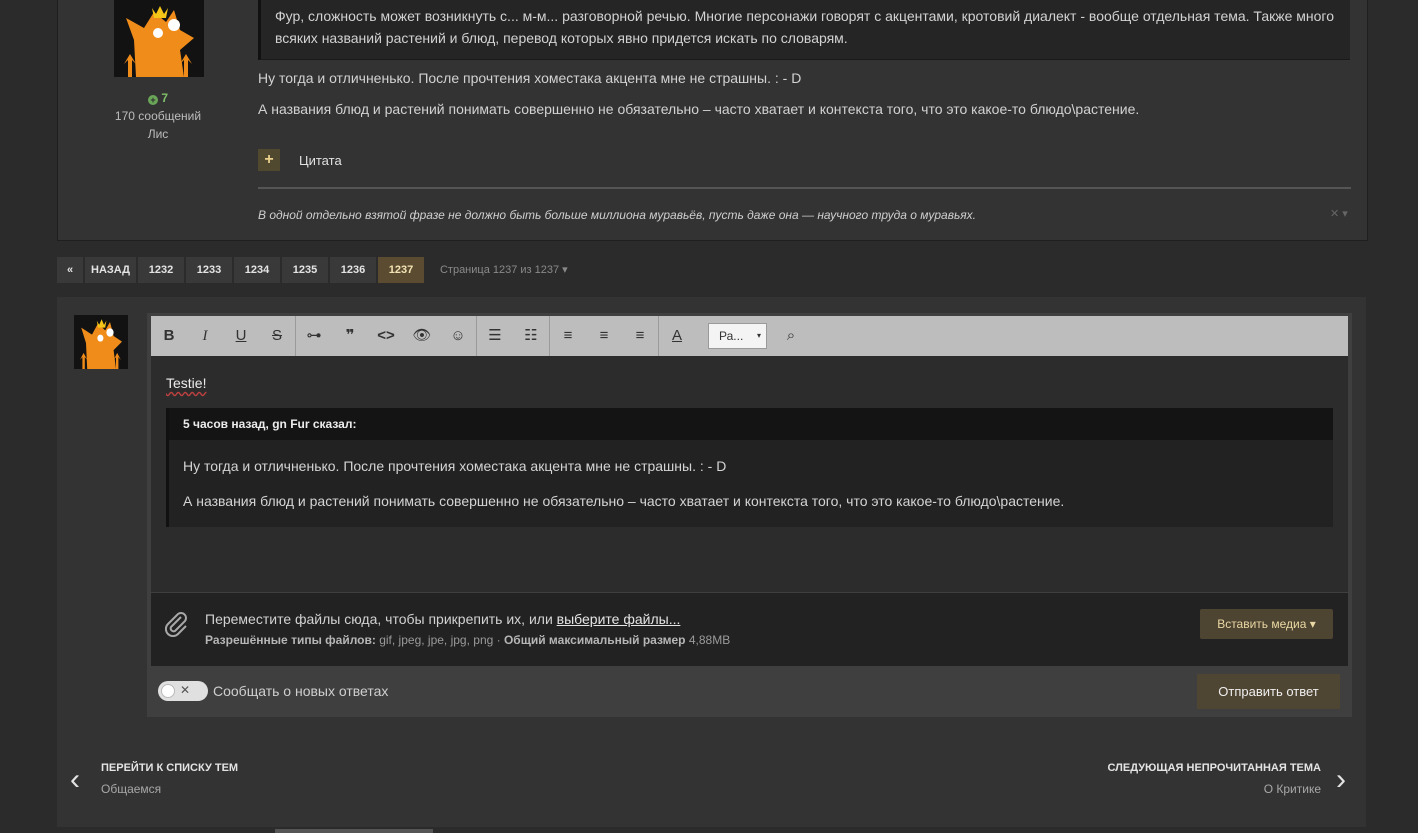 The width and height of the screenshot is (1418, 833). I want to click on quote-button-label: Цитата, so click(320, 160).